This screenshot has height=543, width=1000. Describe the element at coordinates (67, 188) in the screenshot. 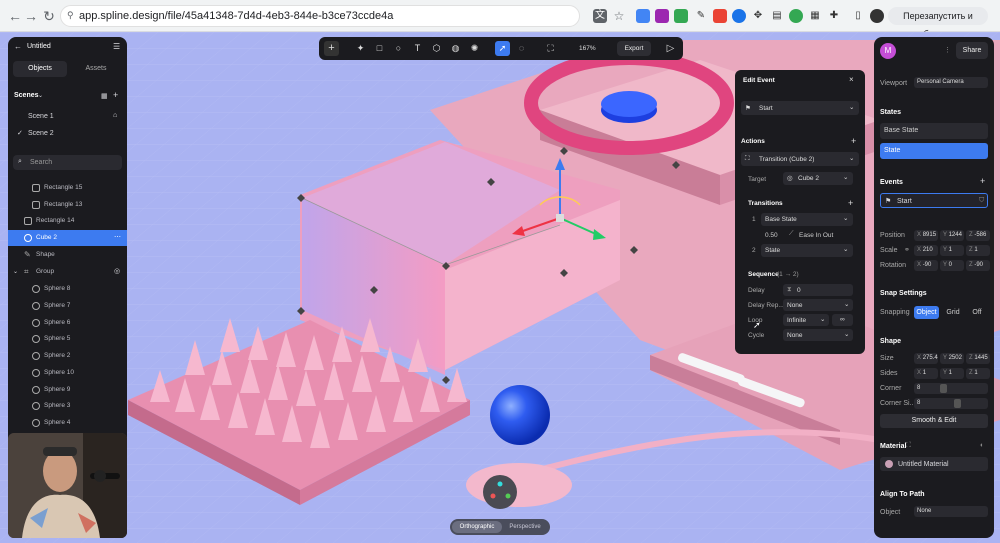

I see `list-item: Rectangle 15` at that location.